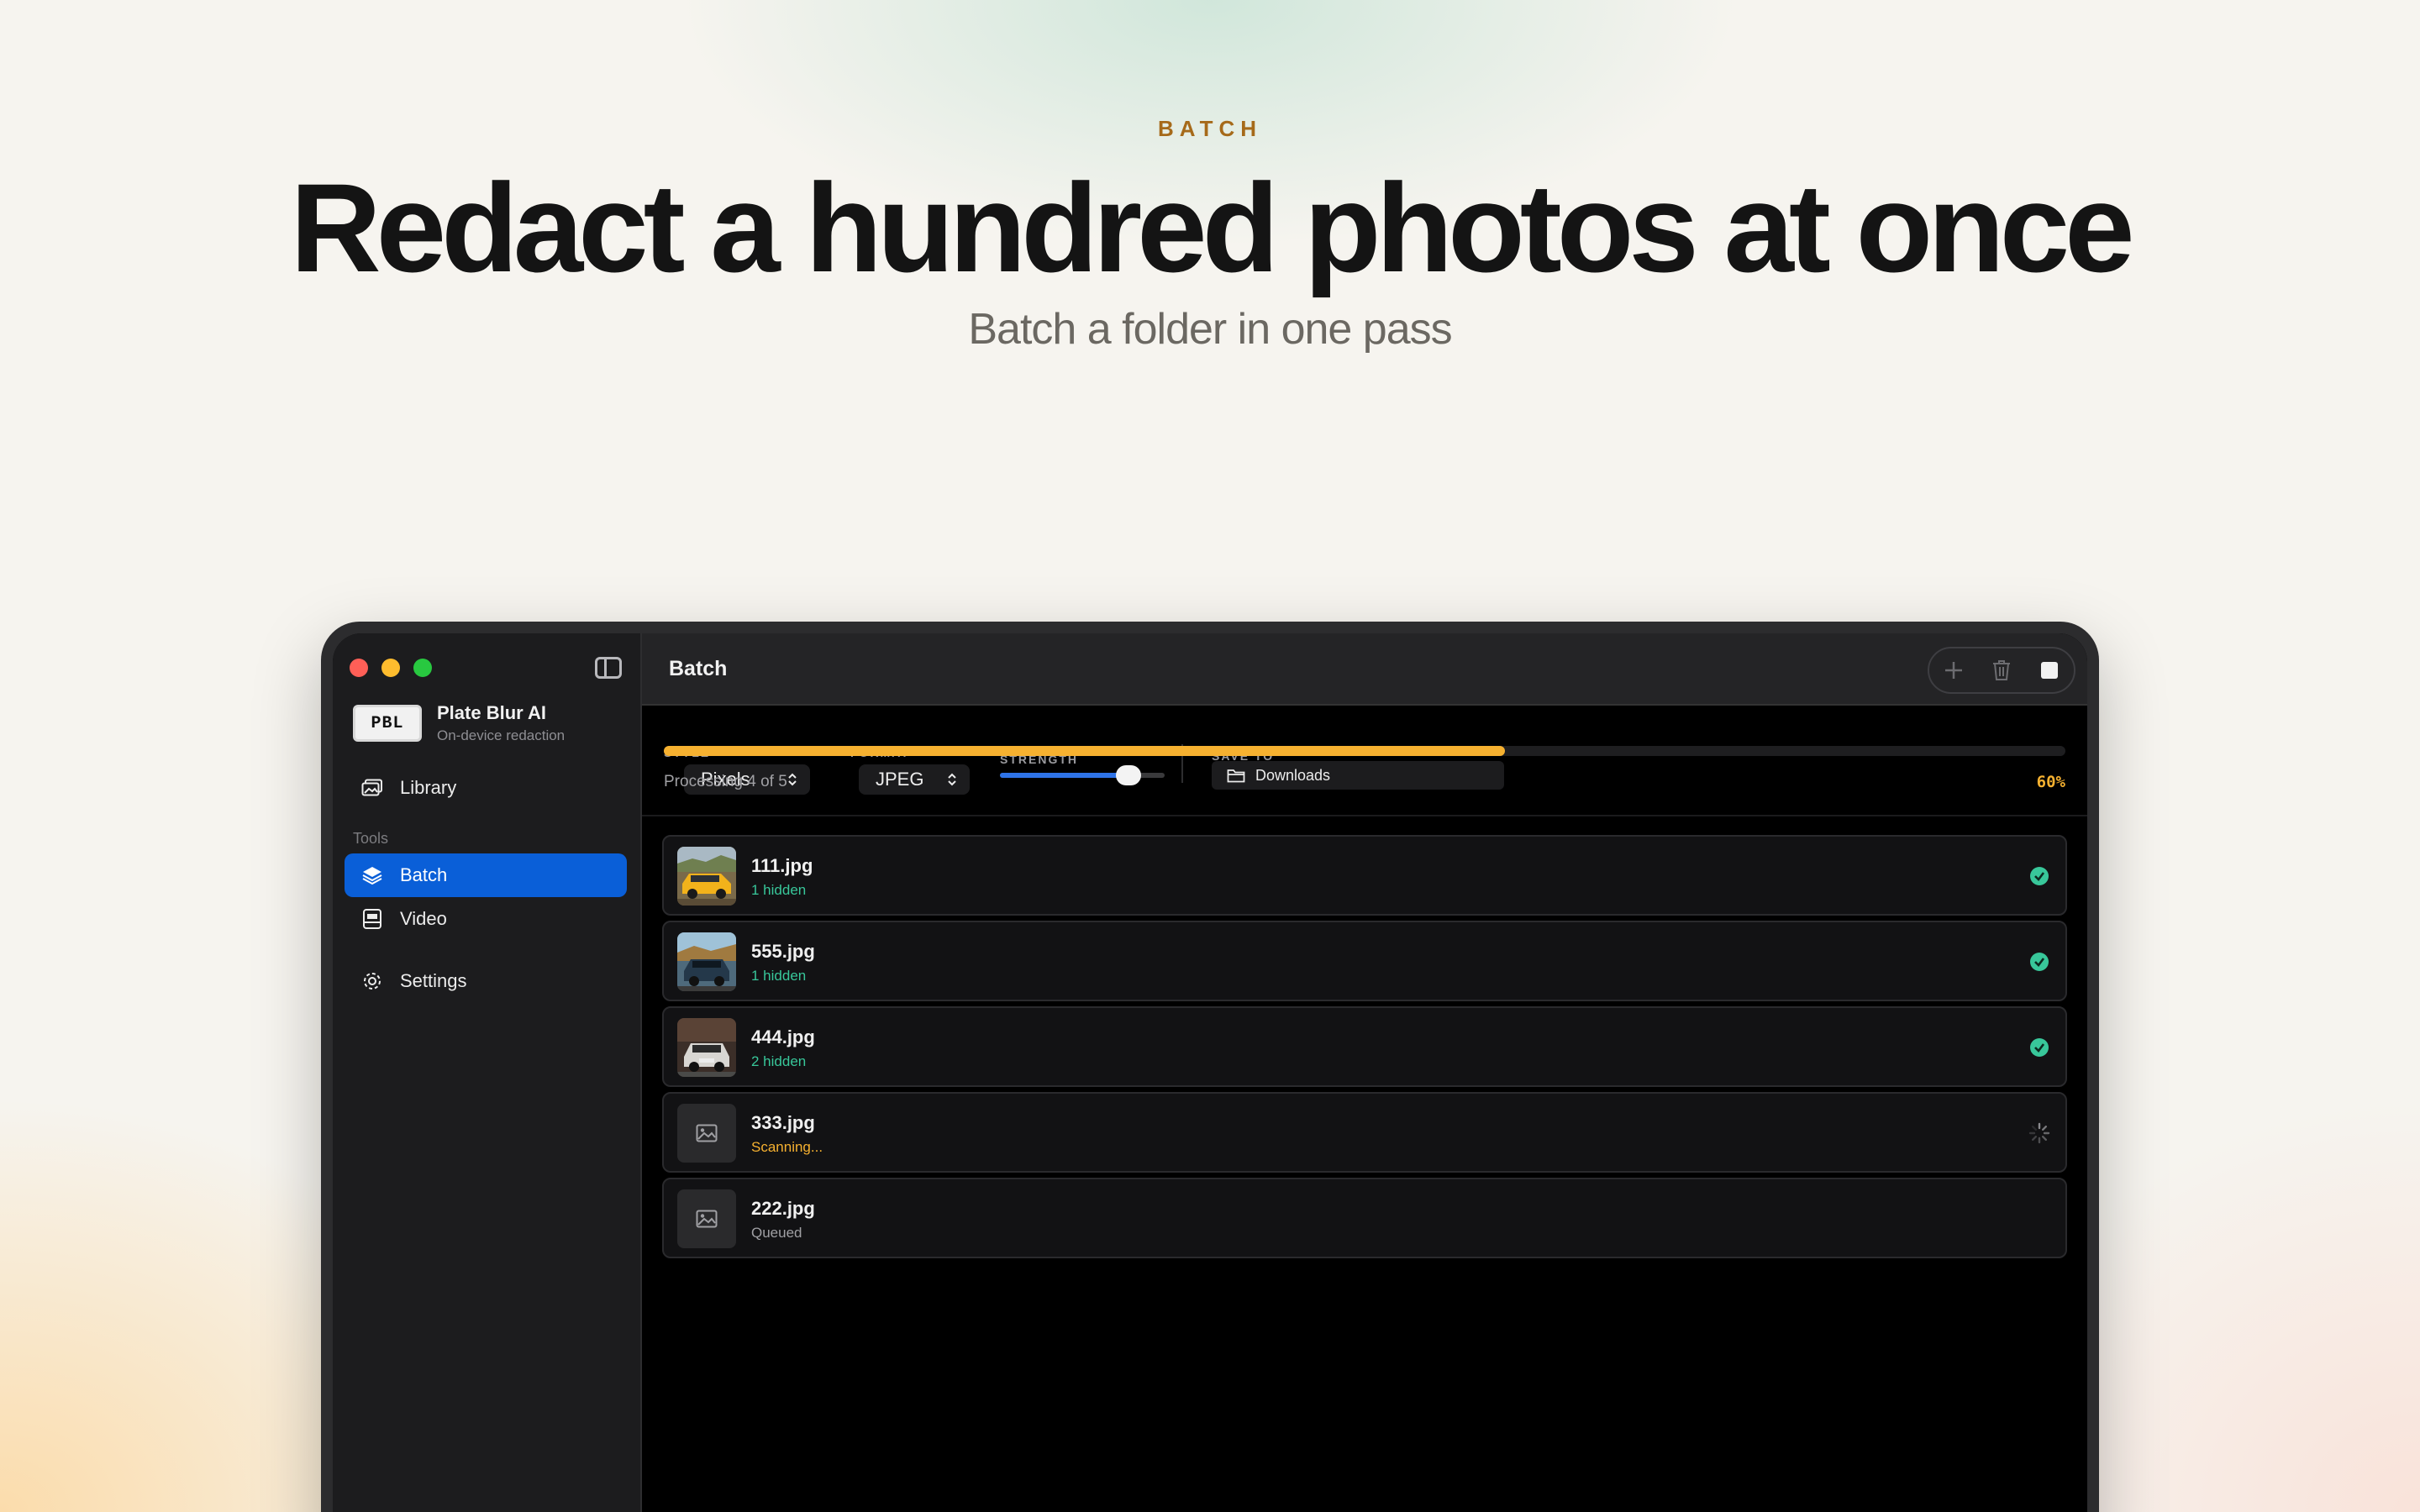  I want to click on progress-status: Processing 4 of 5, so click(725, 781).